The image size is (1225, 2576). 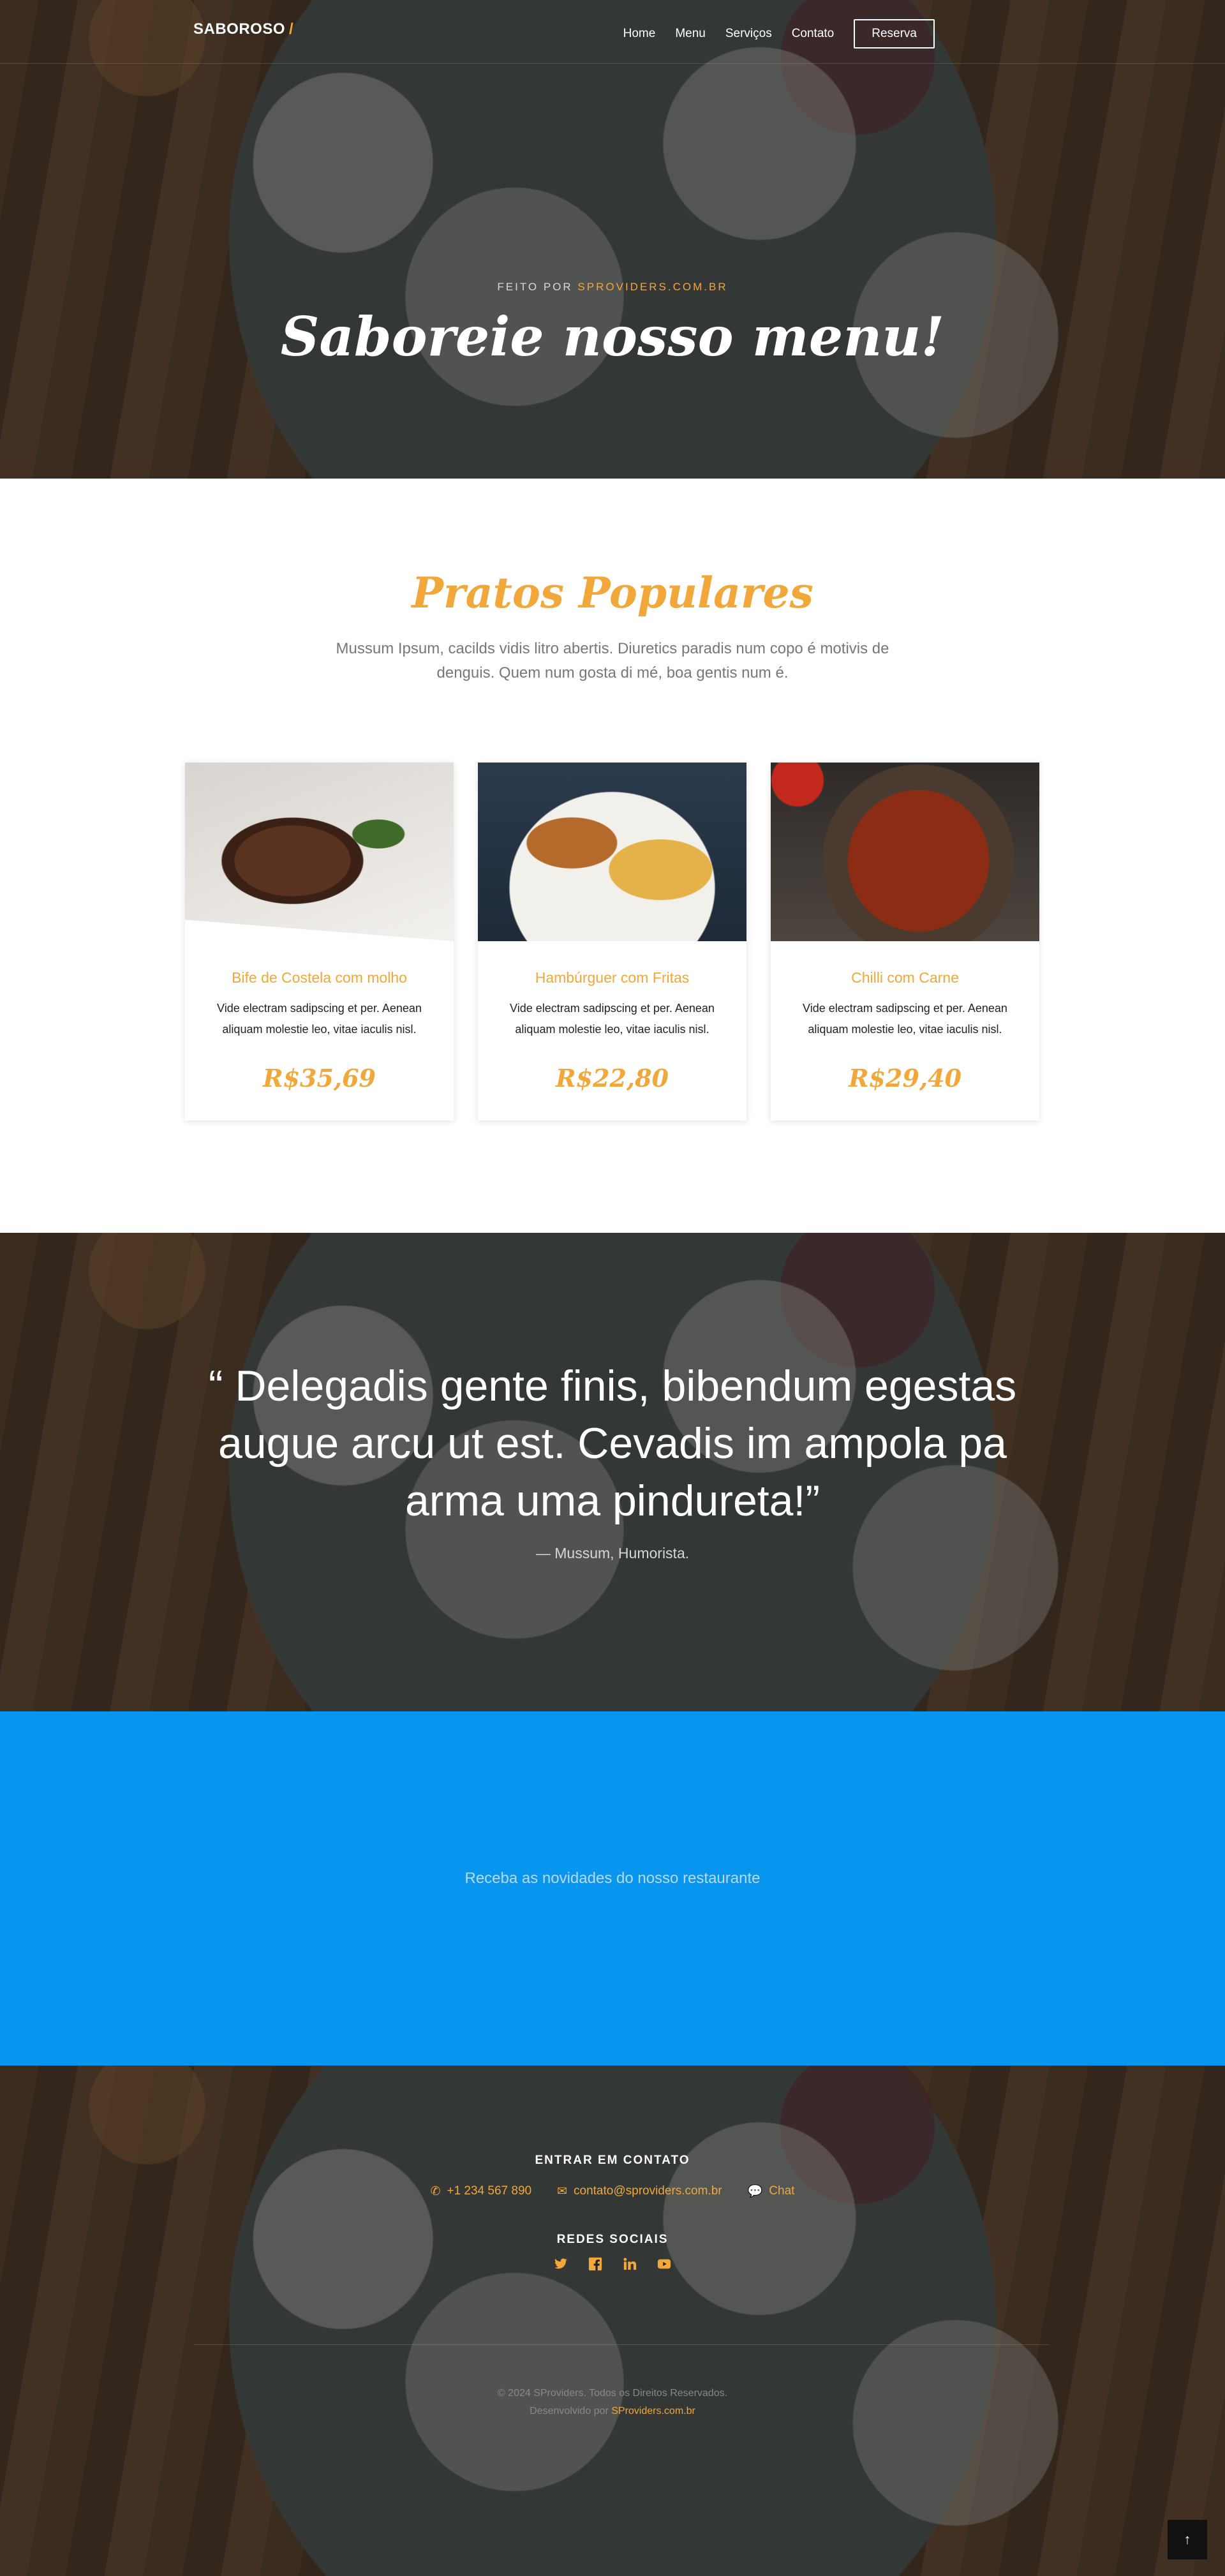 I want to click on developer-link: SProviders.com.br, so click(x=653, y=2411).